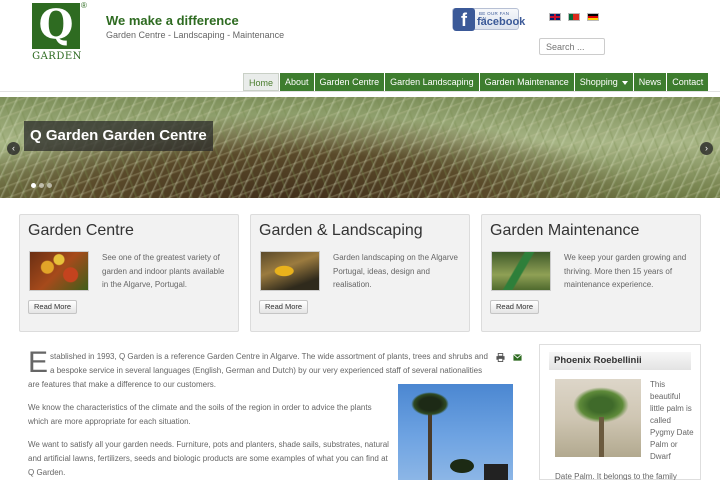 This screenshot has width=720, height=480. Describe the element at coordinates (496, 472) in the screenshot. I see `palm-overlay` at that location.